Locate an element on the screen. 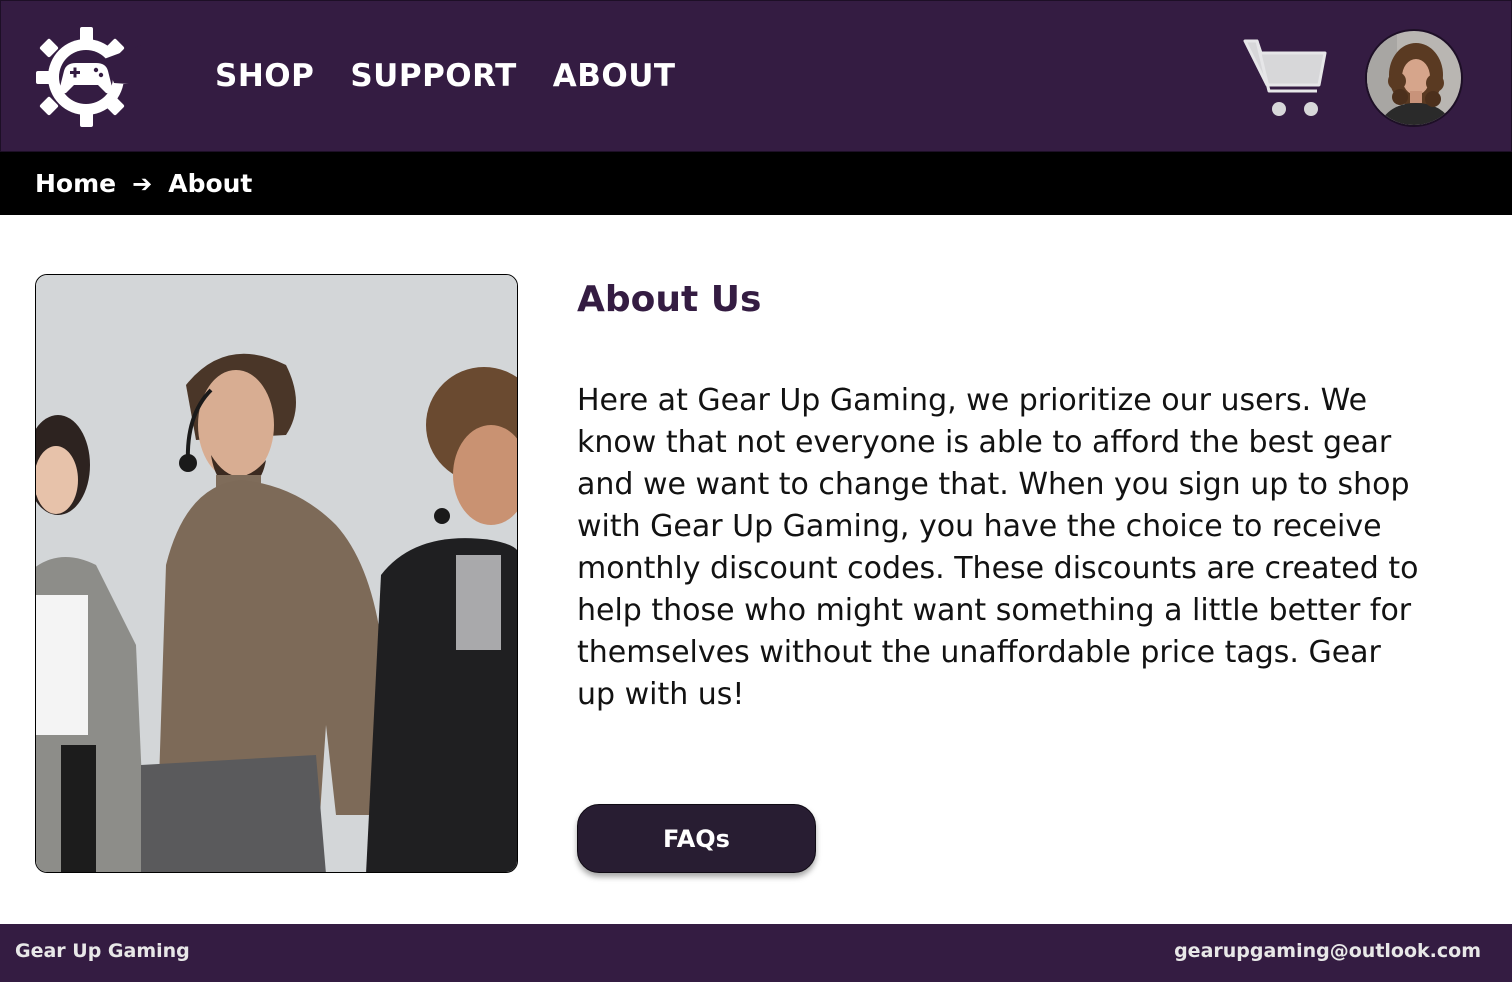 The width and height of the screenshot is (1512, 982). user-avatar is located at coordinates (1414, 78).